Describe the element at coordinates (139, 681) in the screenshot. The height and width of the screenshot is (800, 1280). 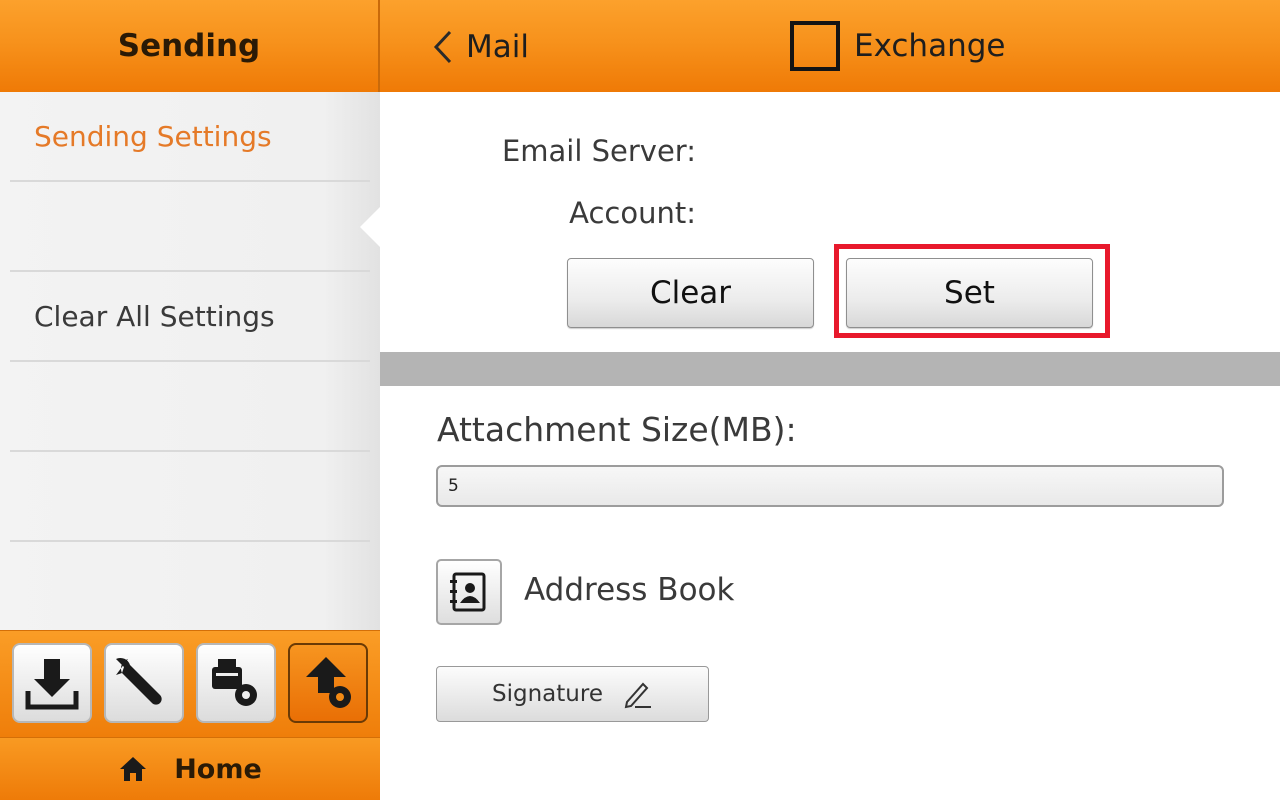
I see `wrench-icon` at that location.